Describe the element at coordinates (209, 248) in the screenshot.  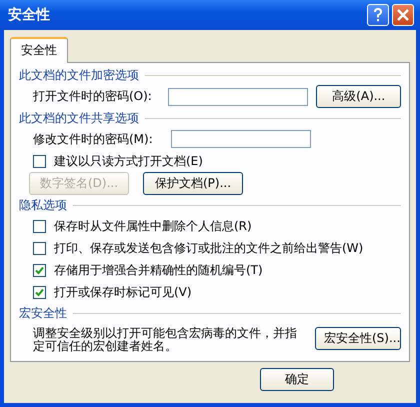
I see `checkbox-label: 打印、保存或发送包含修订或批注的文件之前给出警告(W)` at that location.